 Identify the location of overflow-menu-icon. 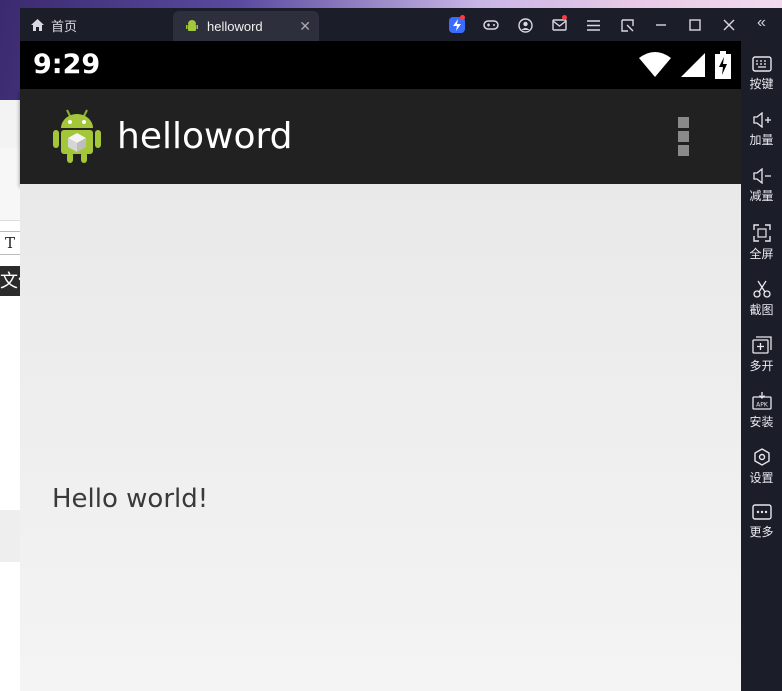
(684, 137).